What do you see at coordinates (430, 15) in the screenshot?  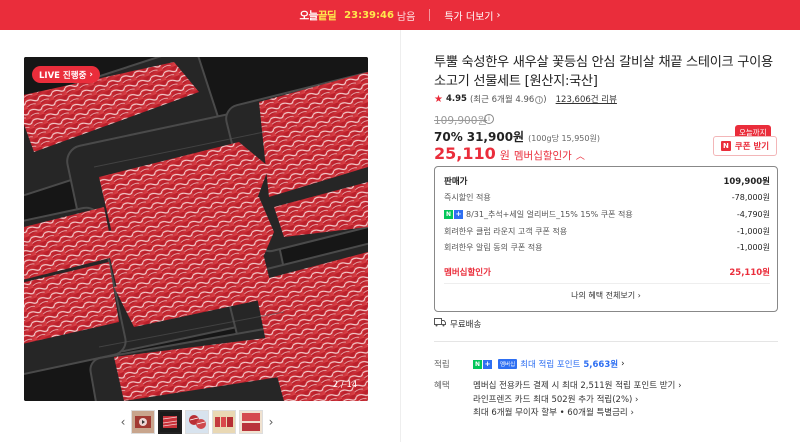 I see `banner-divider` at bounding box center [430, 15].